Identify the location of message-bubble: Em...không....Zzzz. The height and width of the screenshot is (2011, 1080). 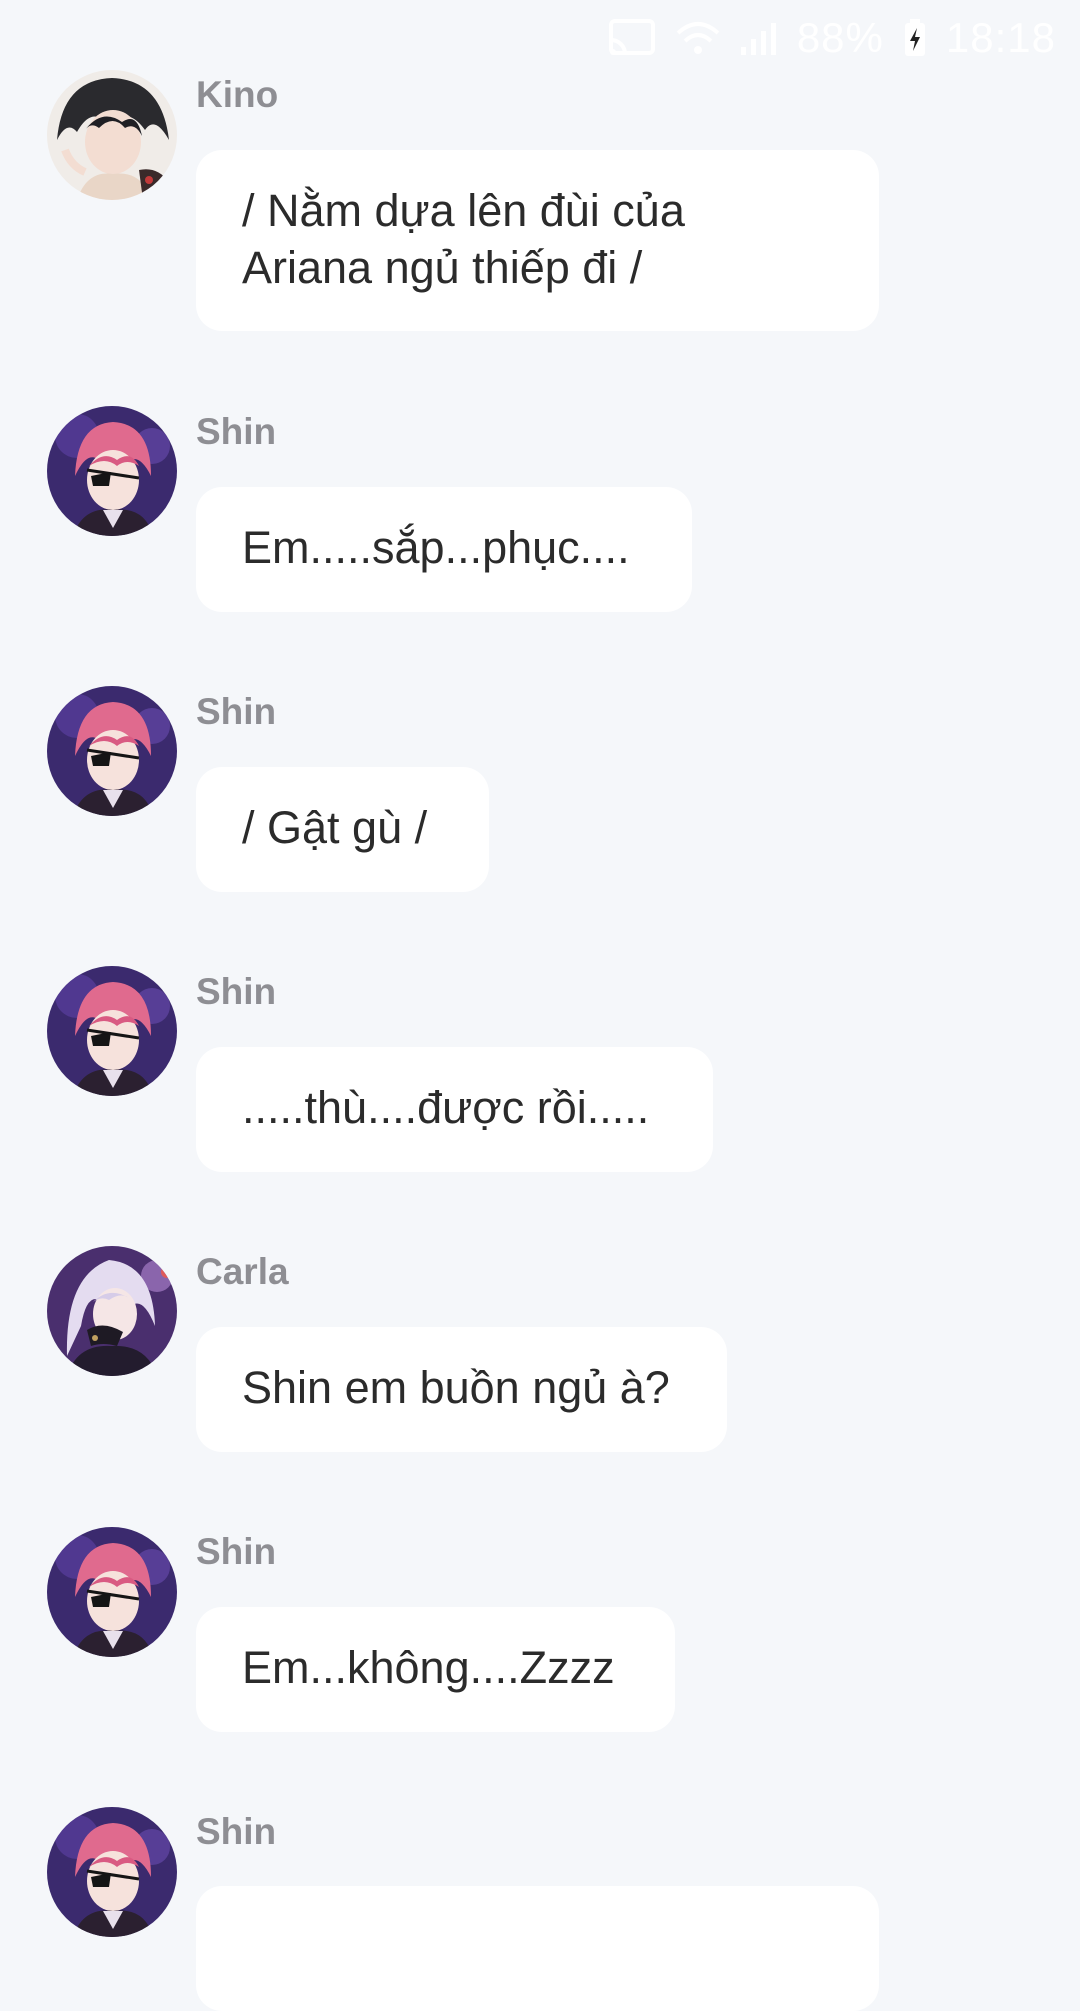
(435, 1669).